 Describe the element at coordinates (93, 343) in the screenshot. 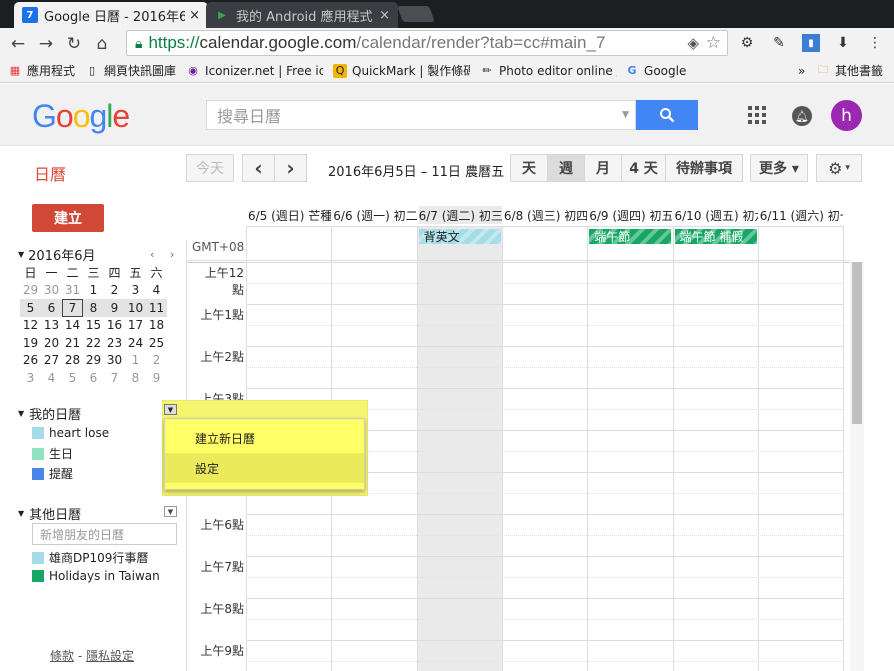

I see `mini-day-cell: 22` at that location.